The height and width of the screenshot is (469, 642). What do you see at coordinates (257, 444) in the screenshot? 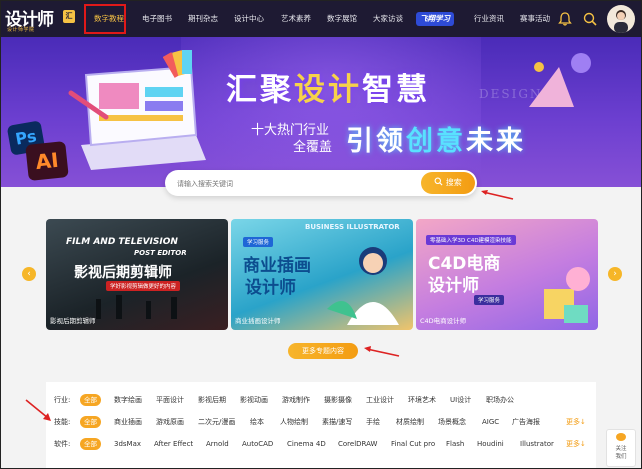
I see `filter-option: AutoCAD` at bounding box center [257, 444].